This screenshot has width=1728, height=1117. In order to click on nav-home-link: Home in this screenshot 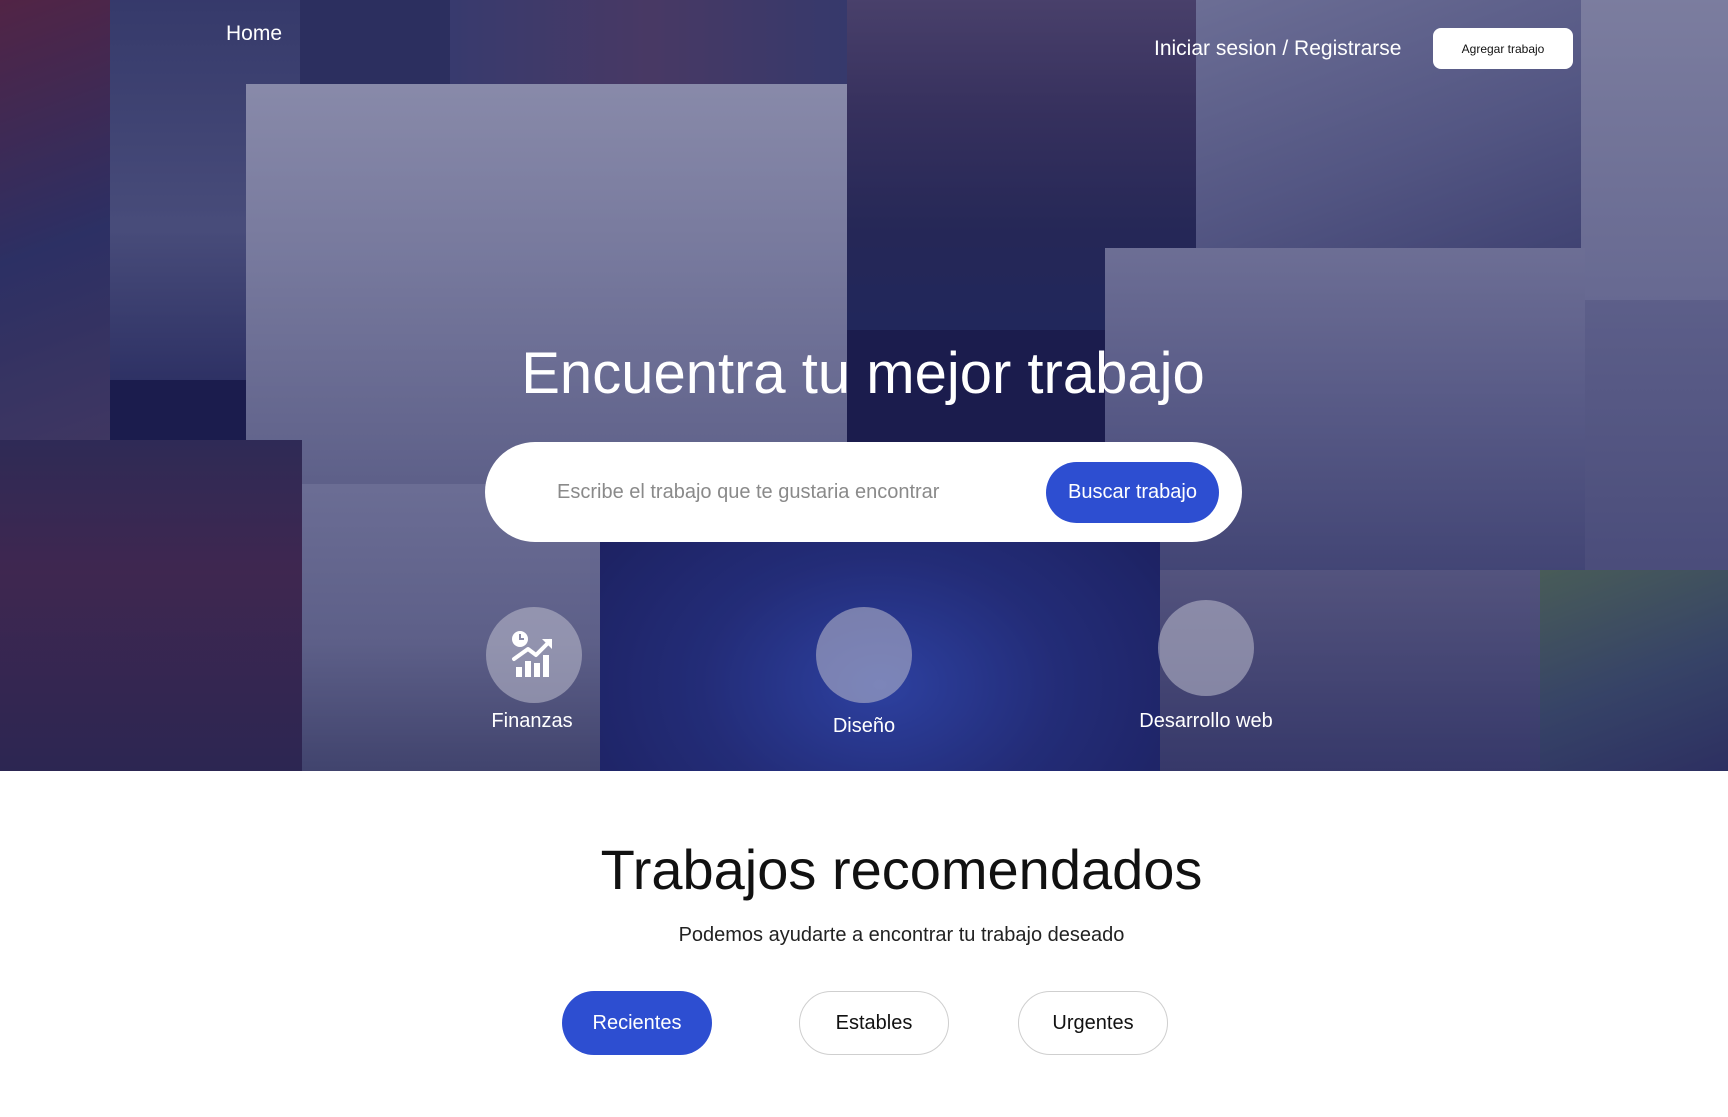, I will do `click(254, 34)`.